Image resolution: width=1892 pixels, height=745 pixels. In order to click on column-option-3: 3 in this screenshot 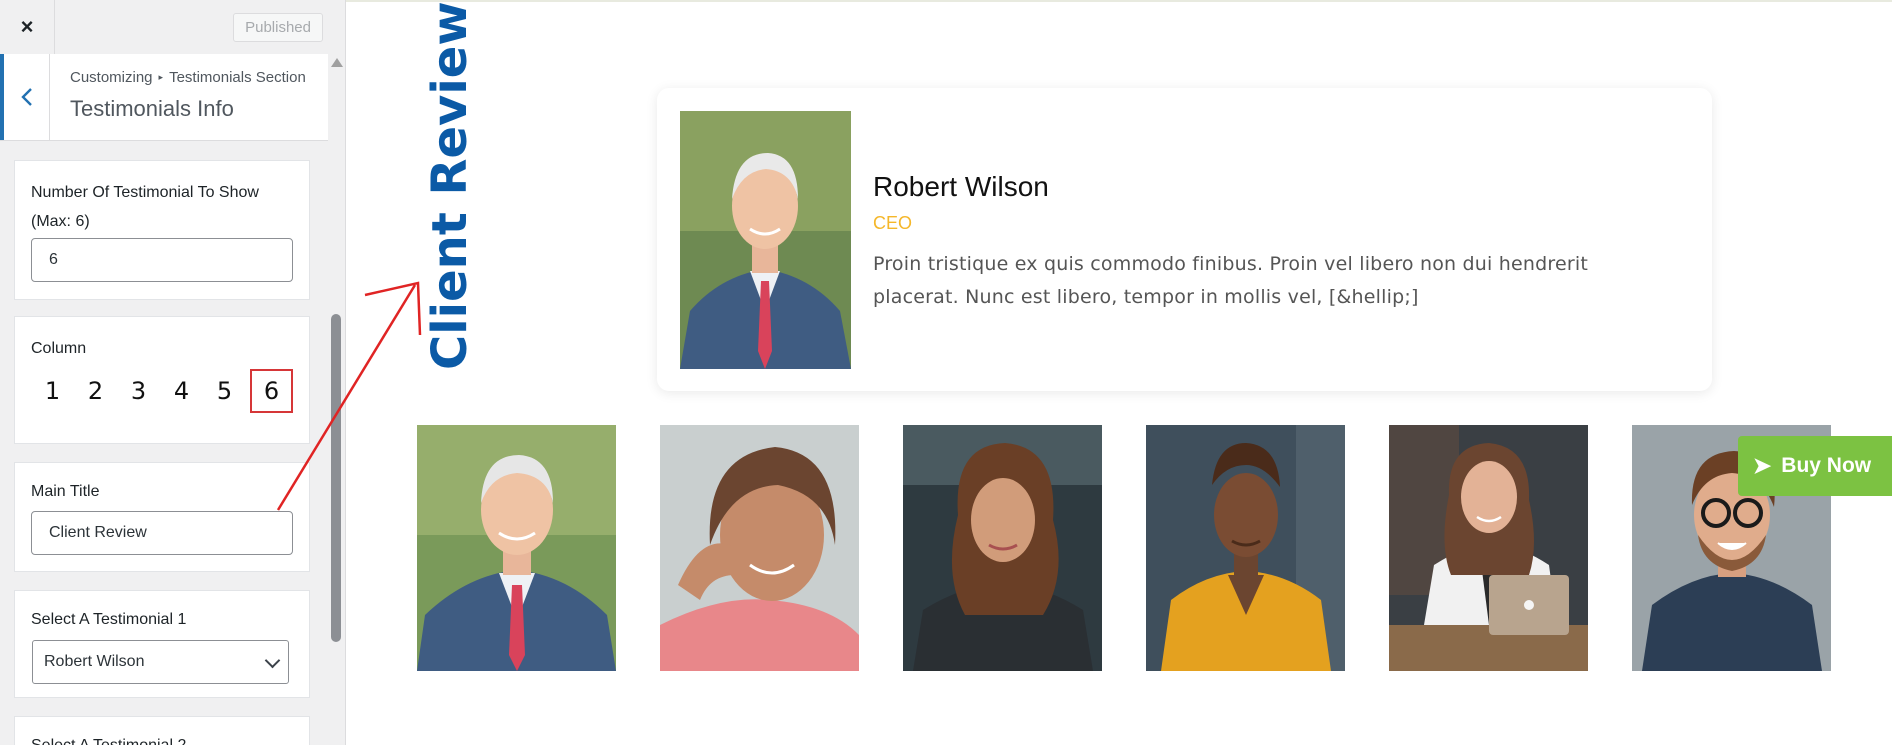, I will do `click(138, 391)`.